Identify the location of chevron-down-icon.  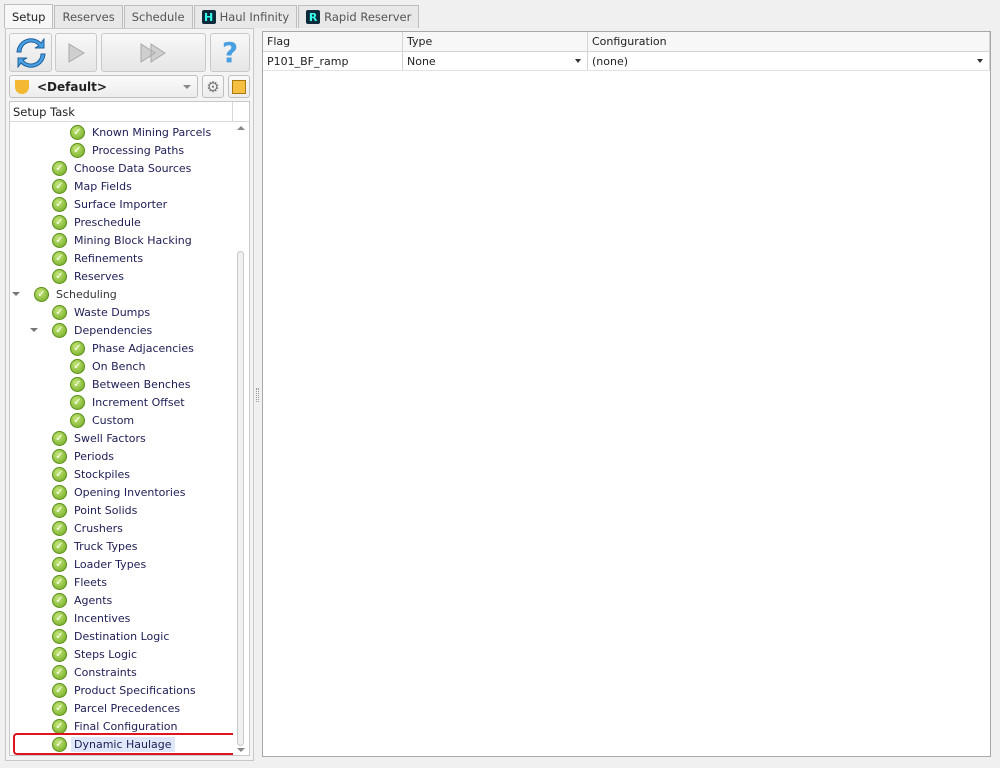
(187, 89).